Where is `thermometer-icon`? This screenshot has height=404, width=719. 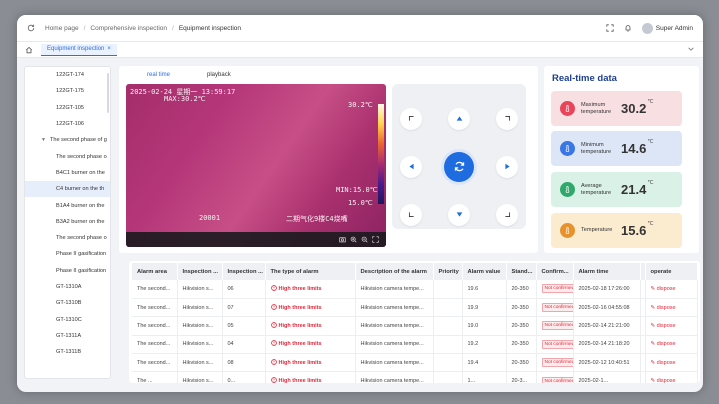 thermometer-icon is located at coordinates (567, 148).